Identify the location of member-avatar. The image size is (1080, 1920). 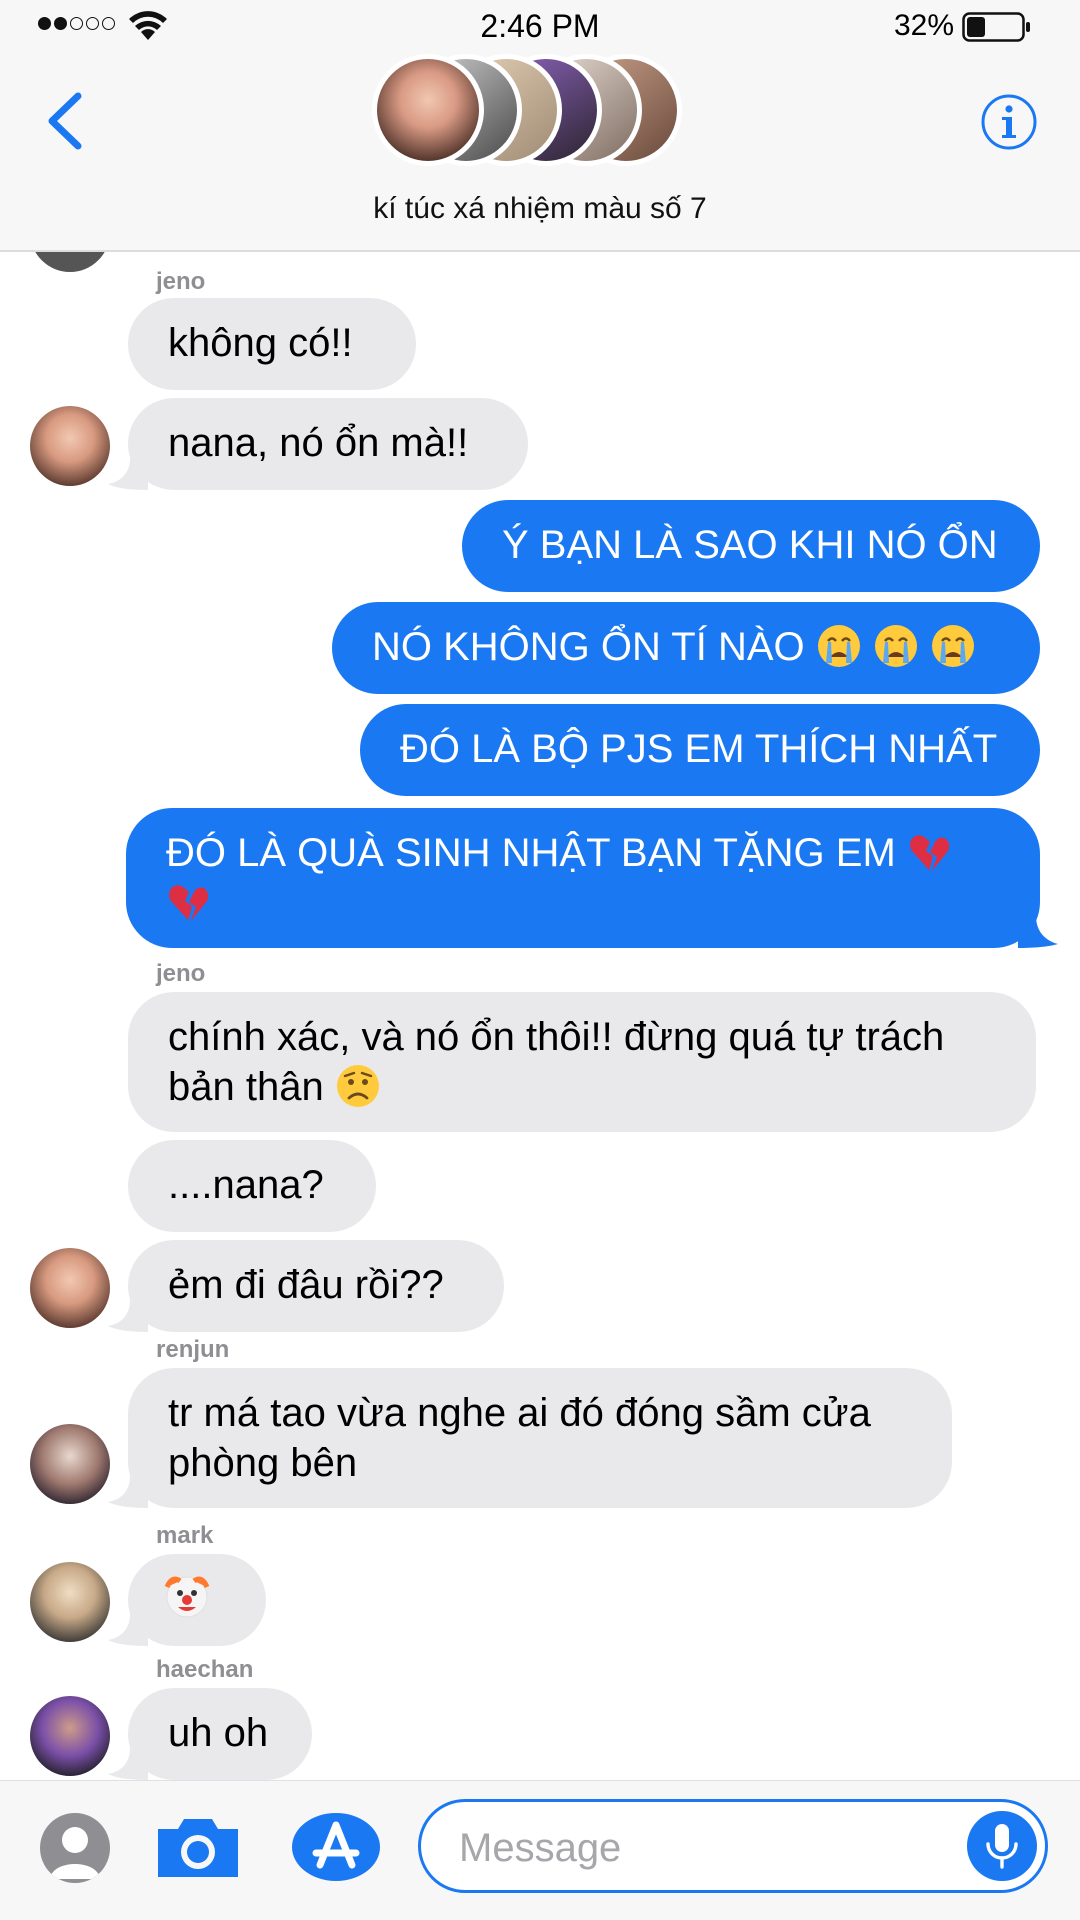
(428, 110).